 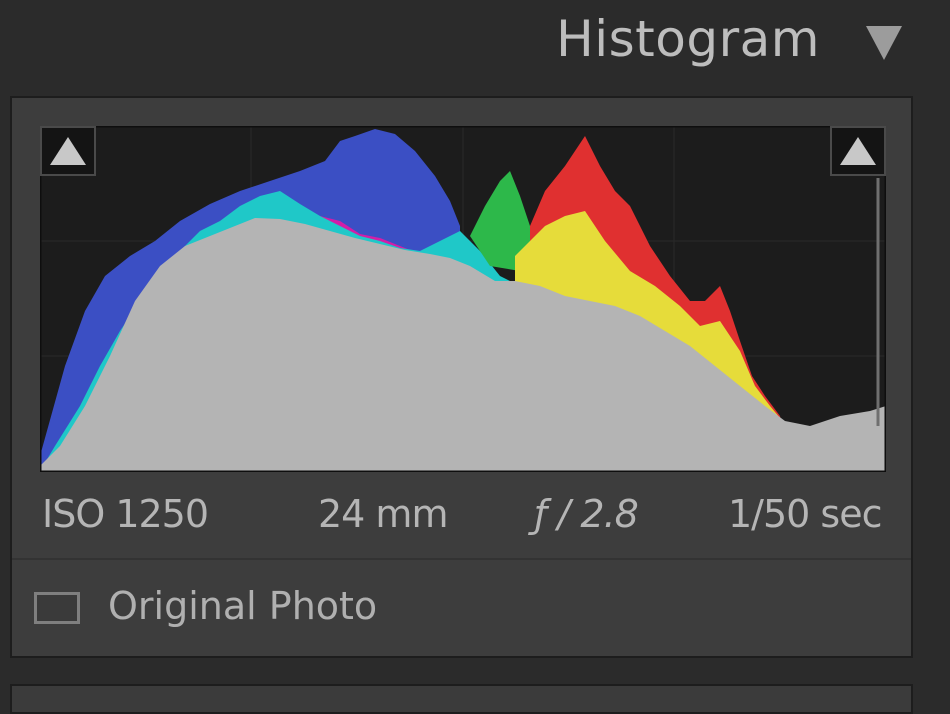 What do you see at coordinates (586, 514) in the screenshot?
I see `exif-aperture: ƒ / 2.8` at bounding box center [586, 514].